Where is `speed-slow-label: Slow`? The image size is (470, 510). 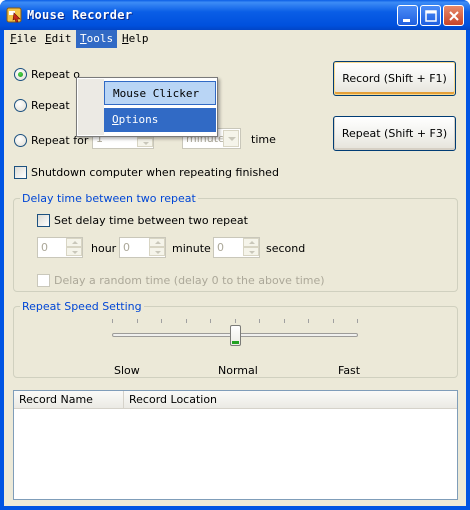
speed-slow-label: Slow is located at coordinates (127, 370).